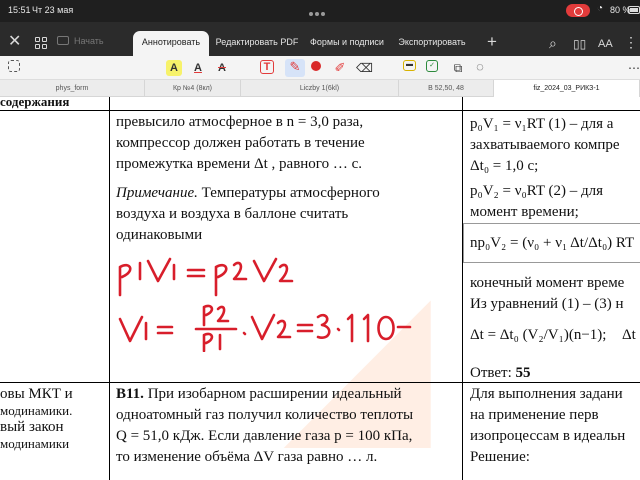 Image resolution: width=640 pixels, height=480 pixels. What do you see at coordinates (232, 214) in the screenshot?
I see `note-line: воздуха и воздуха в баллоне считать` at bounding box center [232, 214].